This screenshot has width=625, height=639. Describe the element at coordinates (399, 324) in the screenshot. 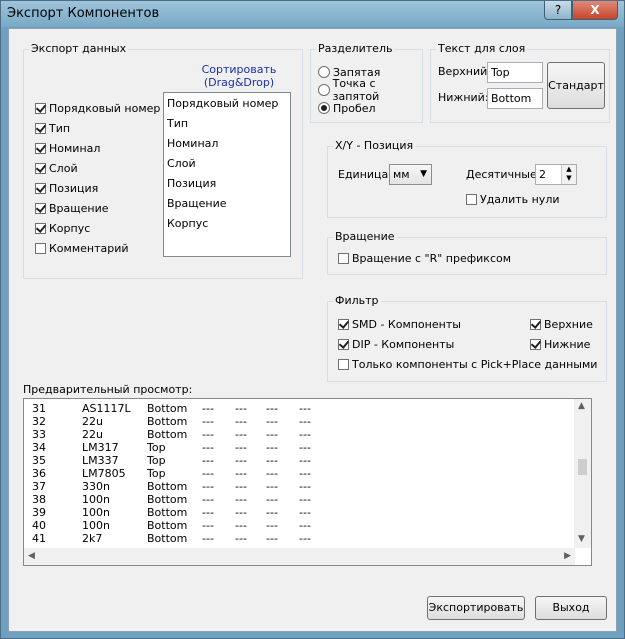

I see `smd-checkbox: SMD - Компоненты` at that location.